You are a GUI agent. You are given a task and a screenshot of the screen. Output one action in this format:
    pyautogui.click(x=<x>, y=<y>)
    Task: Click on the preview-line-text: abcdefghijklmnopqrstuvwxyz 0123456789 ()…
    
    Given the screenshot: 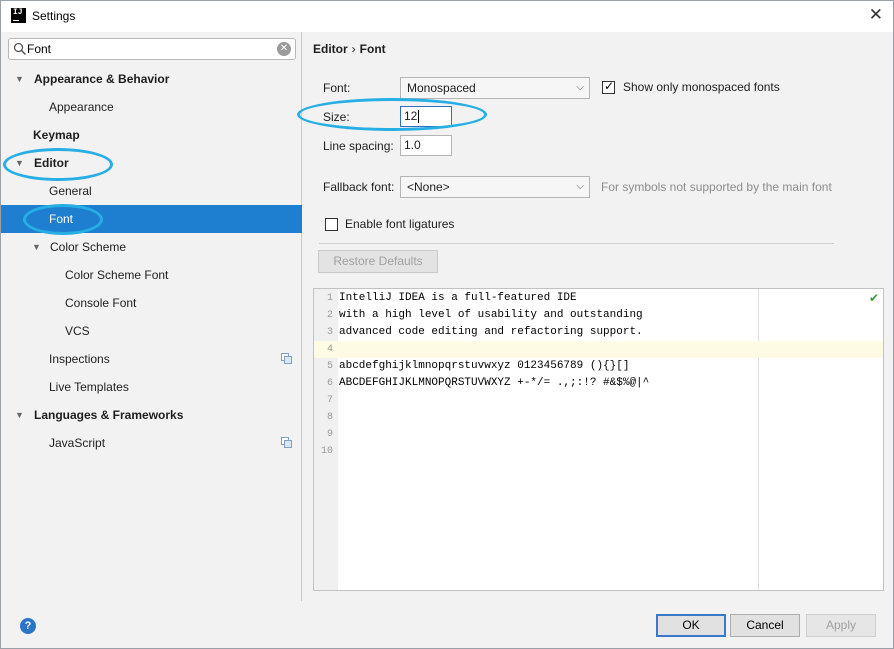 What is the action you would take?
    pyautogui.click(x=484, y=366)
    